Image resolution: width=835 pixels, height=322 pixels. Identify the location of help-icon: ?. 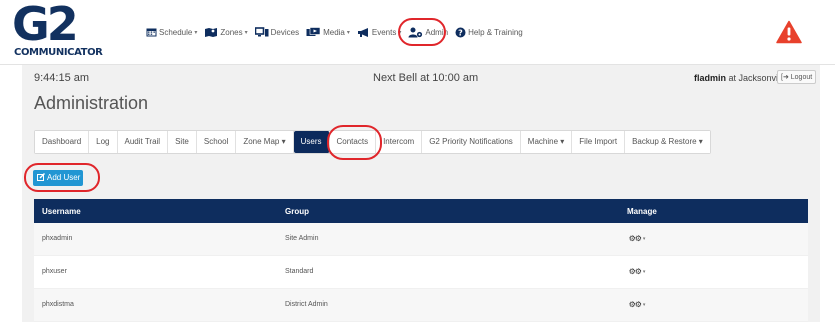
(460, 32).